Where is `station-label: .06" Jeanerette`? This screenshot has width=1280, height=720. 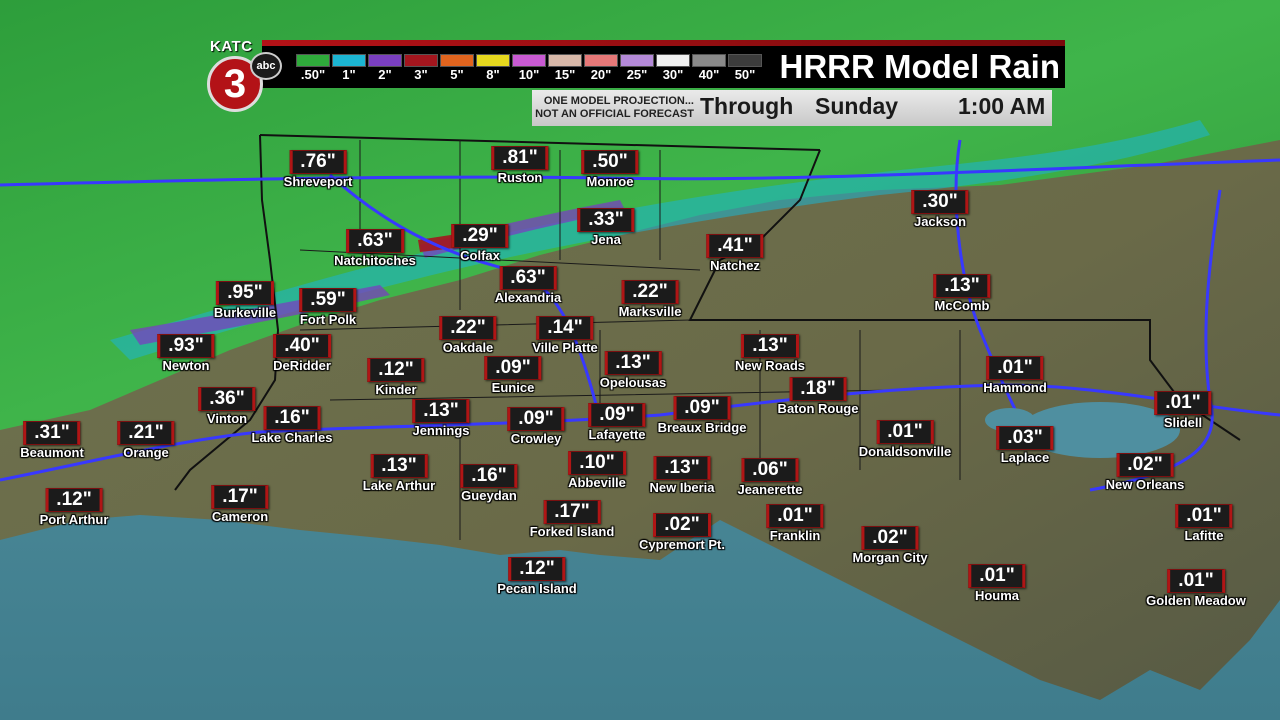 station-label: .06" Jeanerette is located at coordinates (770, 477).